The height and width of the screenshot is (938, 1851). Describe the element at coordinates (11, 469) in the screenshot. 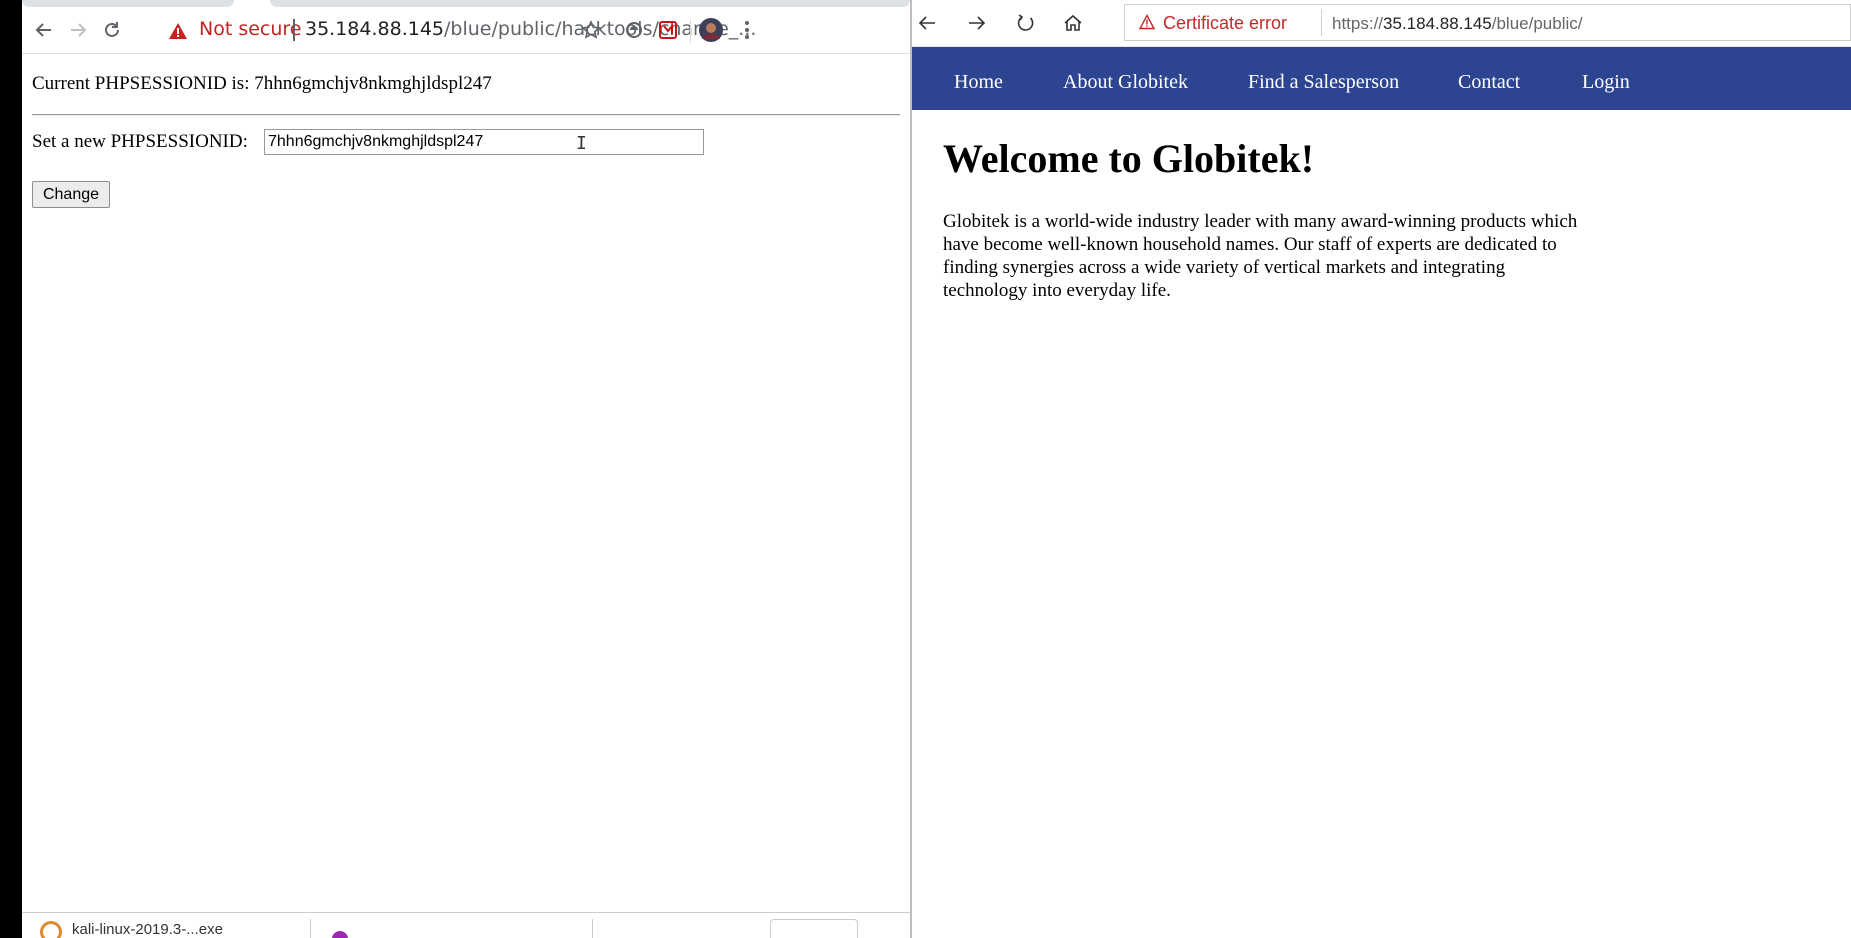

I see `screen-edge` at that location.